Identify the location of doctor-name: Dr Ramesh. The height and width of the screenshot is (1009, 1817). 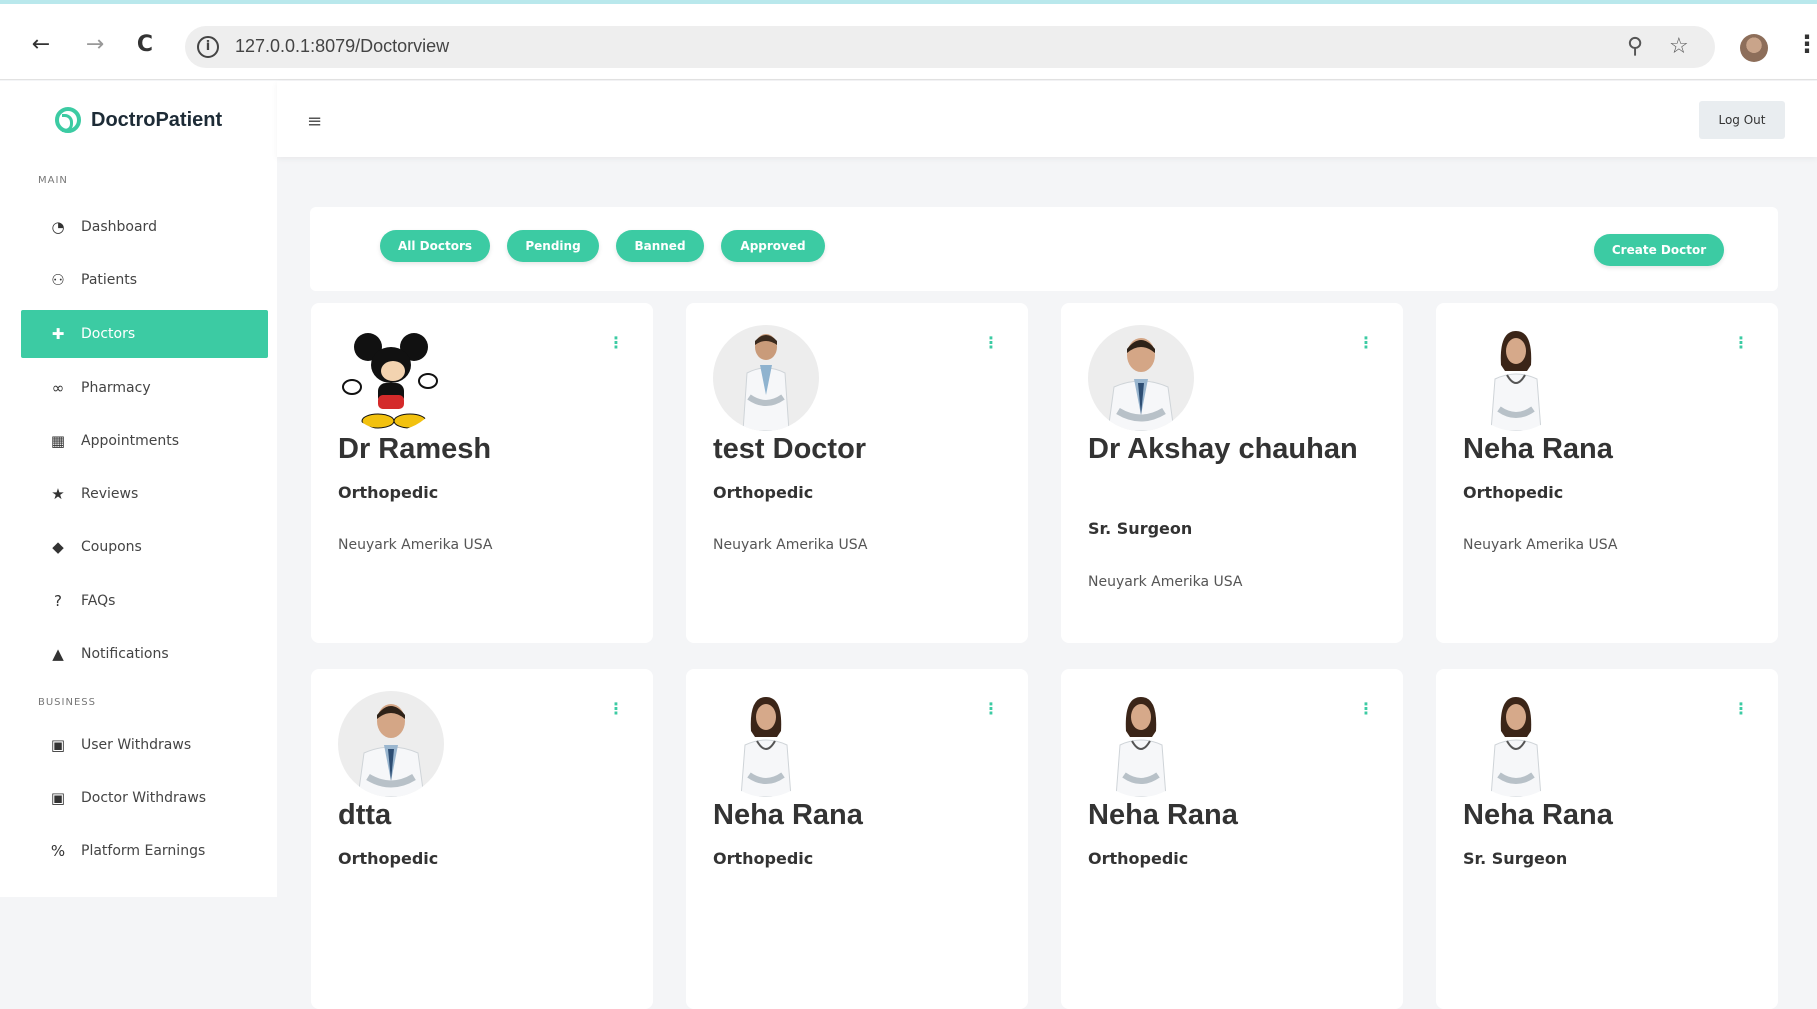
(415, 449).